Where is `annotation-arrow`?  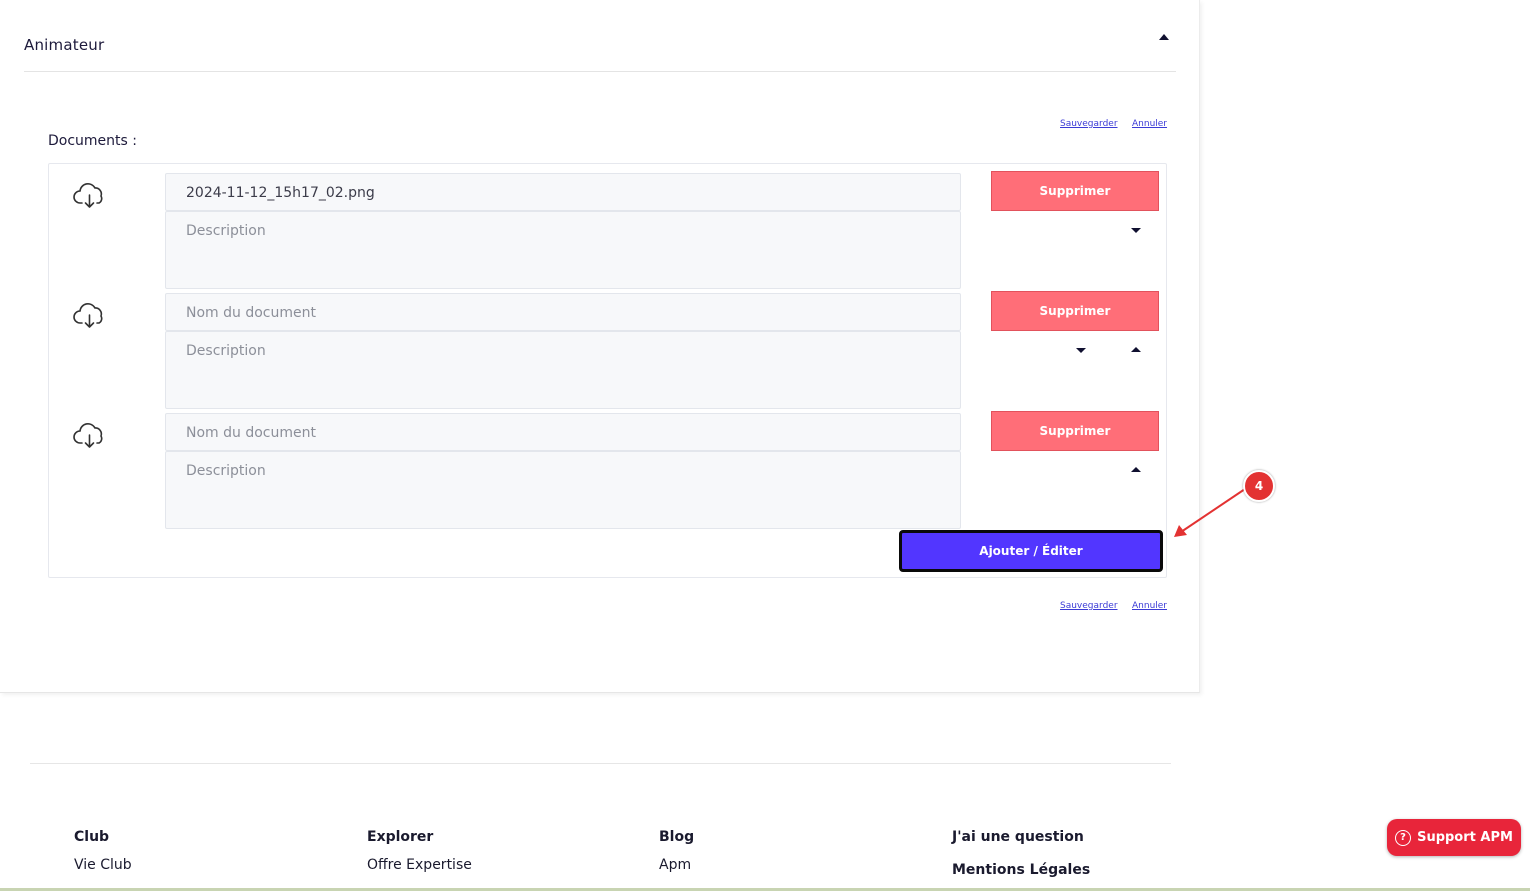 annotation-arrow is located at coordinates (1210, 512).